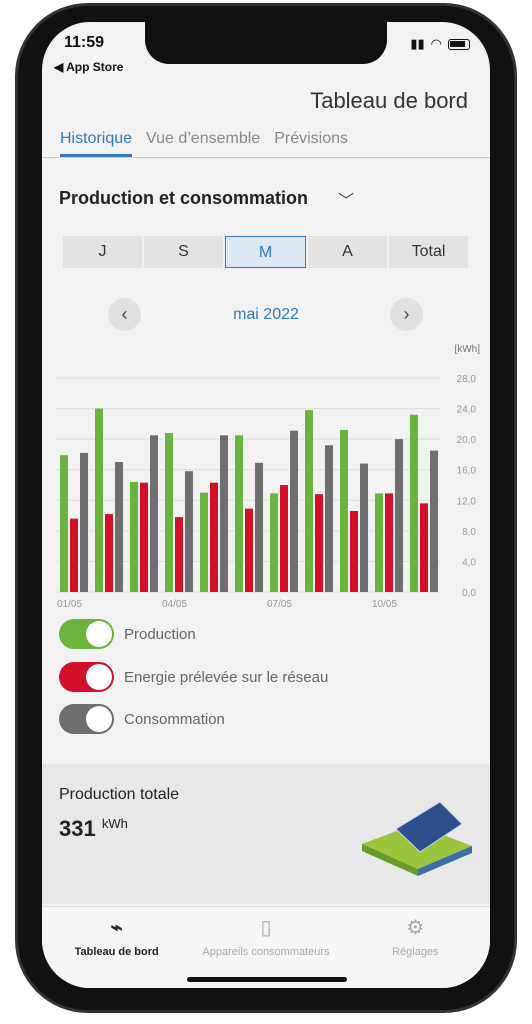 This screenshot has height=1024, width=532. I want to click on period-year: A, so click(347, 252).